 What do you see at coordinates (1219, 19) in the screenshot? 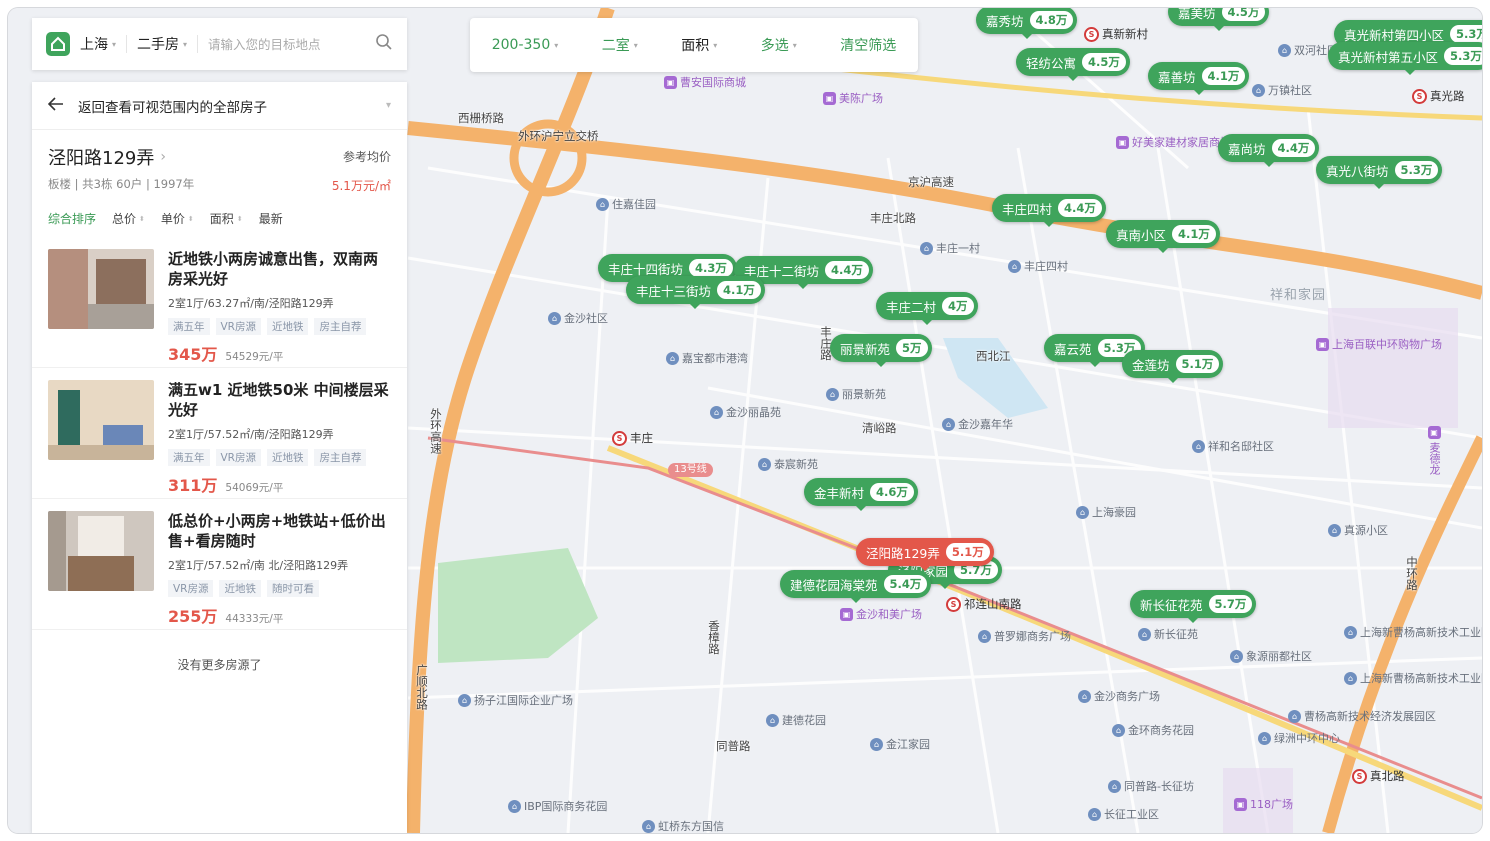
I see `price-marker: 嘉美坊 4.5万` at bounding box center [1219, 19].